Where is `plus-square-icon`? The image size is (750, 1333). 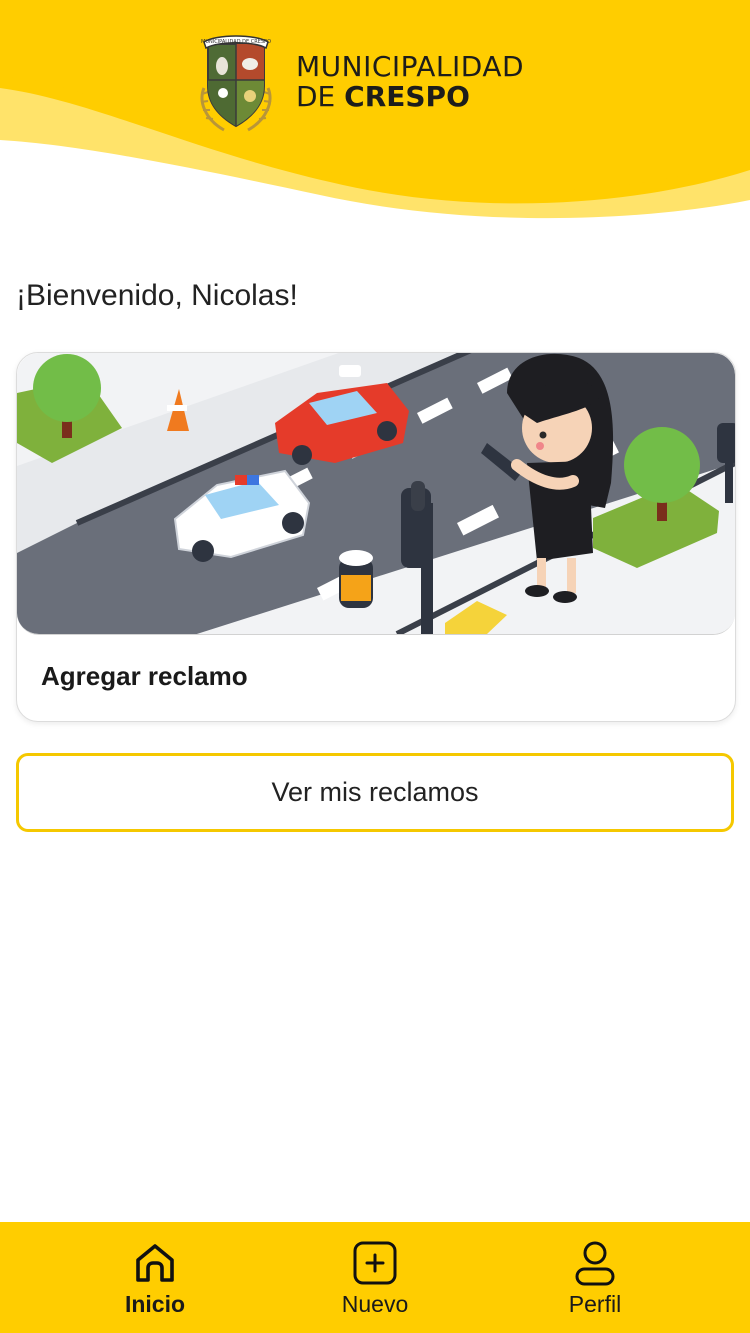 plus-square-icon is located at coordinates (375, 1263).